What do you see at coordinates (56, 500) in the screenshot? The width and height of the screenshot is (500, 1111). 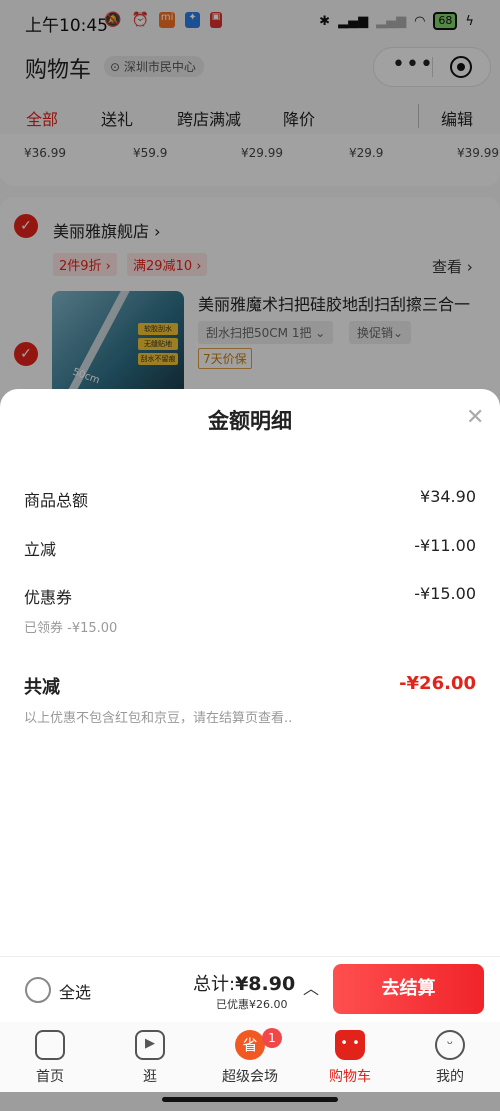 I see `goods-total-label: 商品总额` at bounding box center [56, 500].